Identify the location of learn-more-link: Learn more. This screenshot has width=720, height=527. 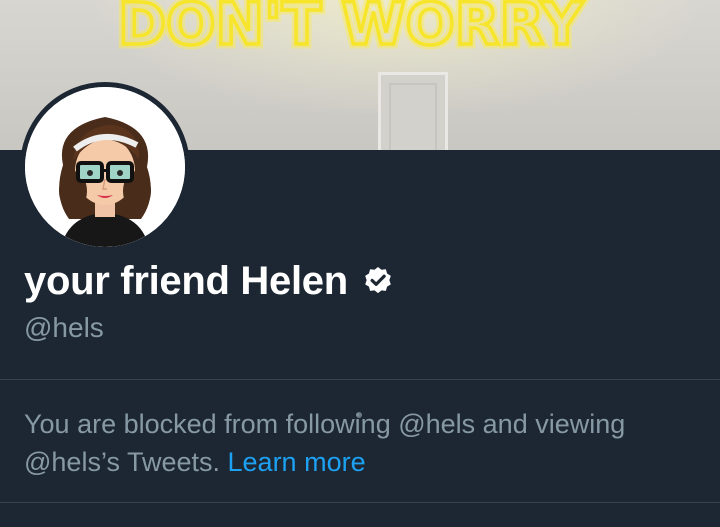
(297, 462).